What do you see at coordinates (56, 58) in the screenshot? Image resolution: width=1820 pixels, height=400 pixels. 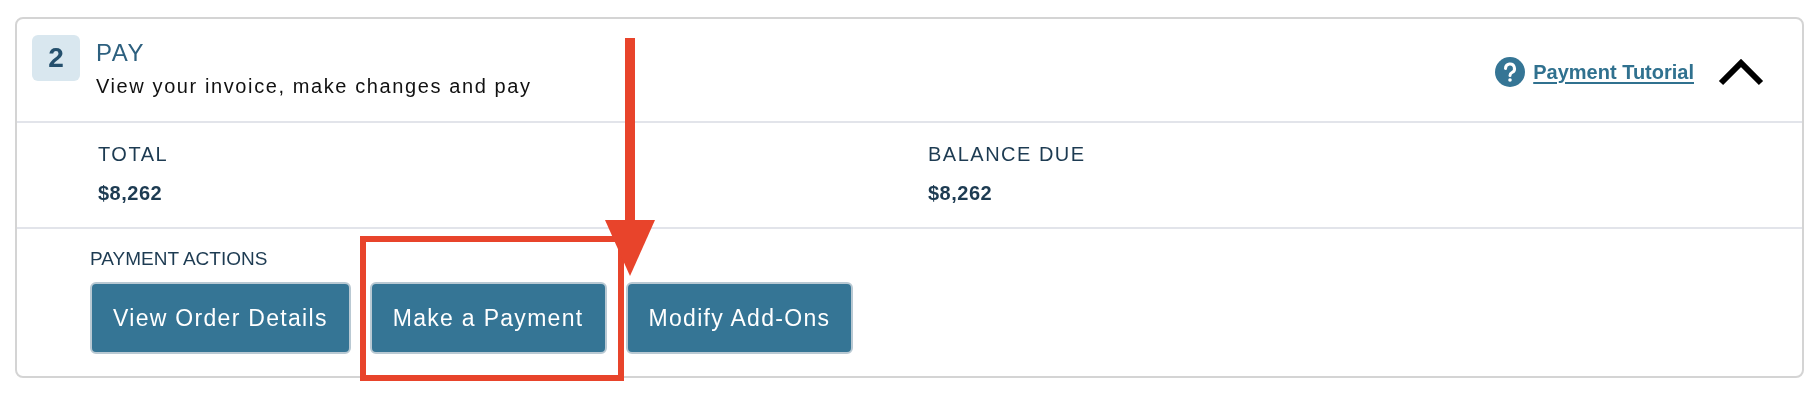 I see `step-number: 2` at bounding box center [56, 58].